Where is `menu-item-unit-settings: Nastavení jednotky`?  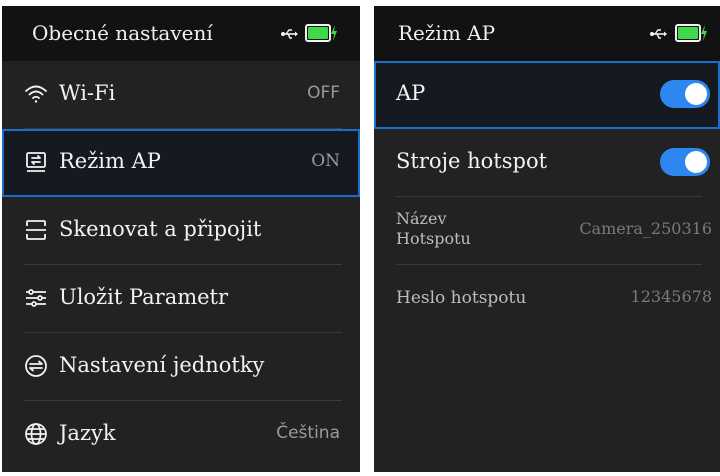
menu-item-unit-settings: Nastavení jednotky is located at coordinates (181, 367).